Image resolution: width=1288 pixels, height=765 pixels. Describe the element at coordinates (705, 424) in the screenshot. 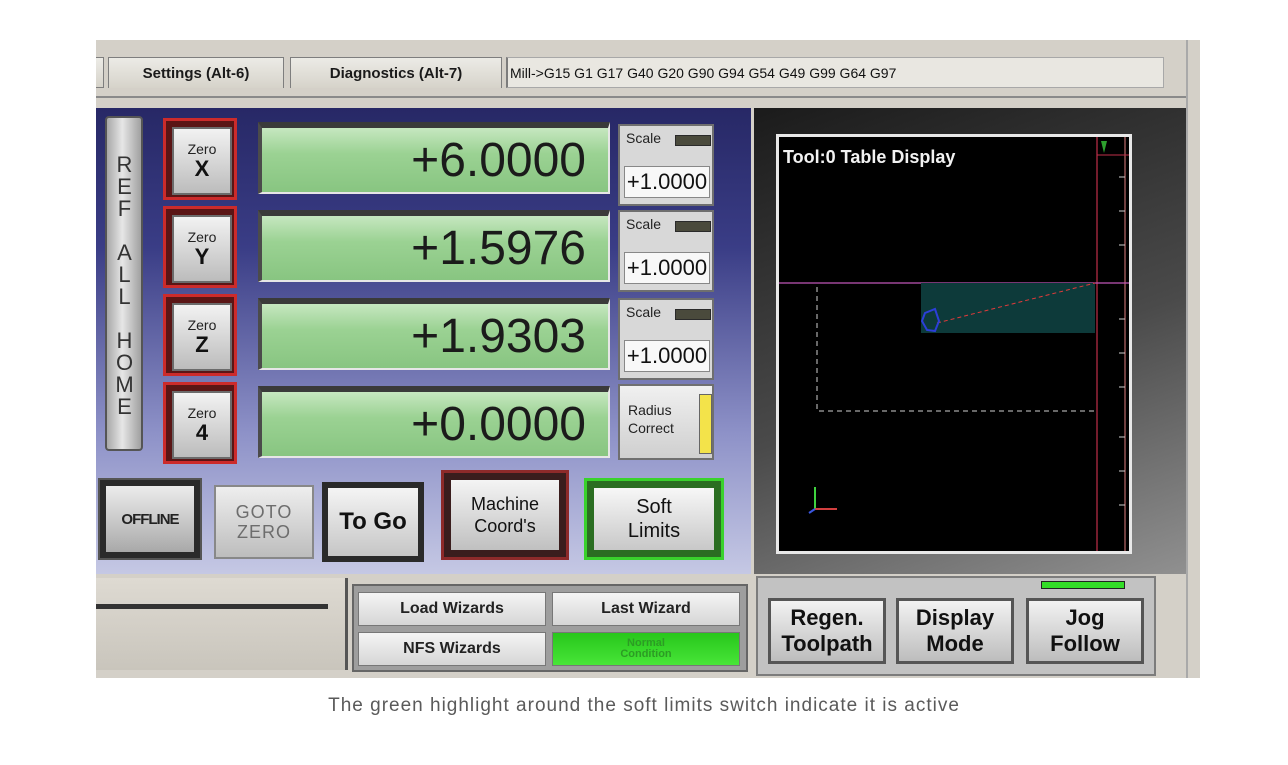

I see `radius-correct-indicator` at that location.